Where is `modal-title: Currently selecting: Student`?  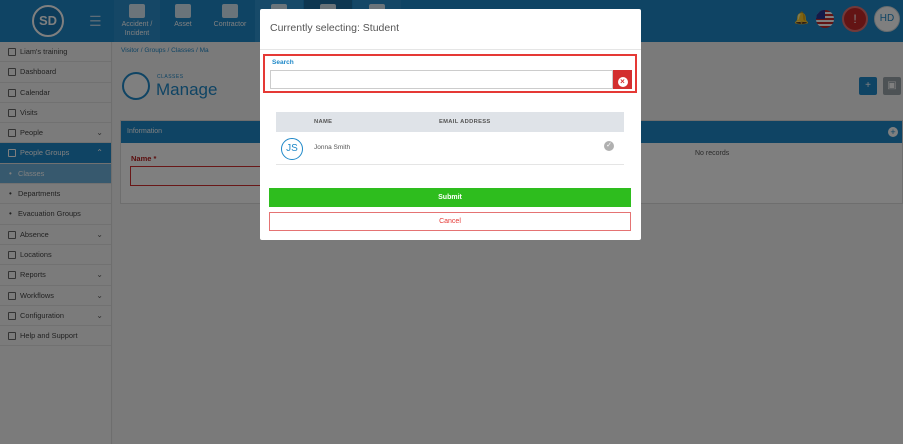
modal-title: Currently selecting: Student is located at coordinates (334, 28).